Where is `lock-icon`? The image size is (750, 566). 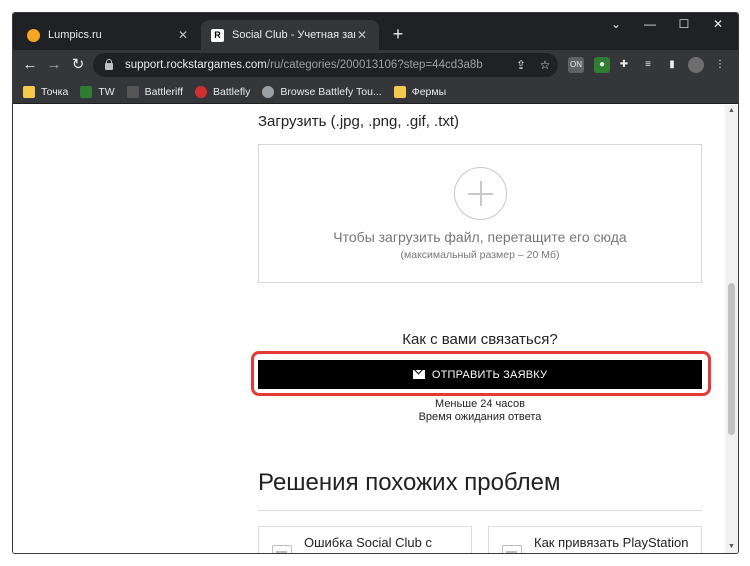 lock-icon is located at coordinates (109, 65).